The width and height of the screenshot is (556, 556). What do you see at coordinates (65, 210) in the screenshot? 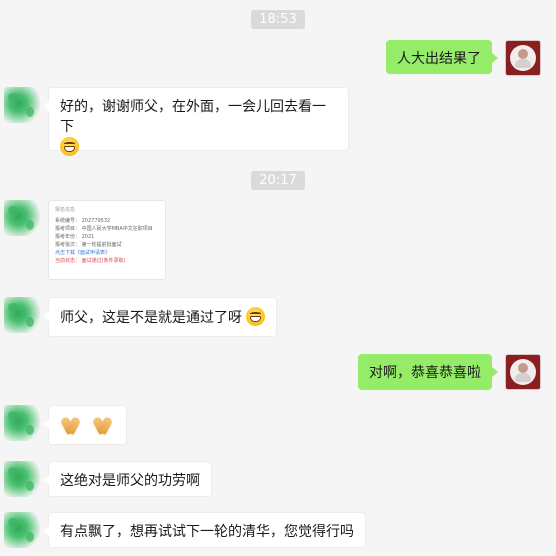
I see `image-line: 报名信息` at bounding box center [65, 210].